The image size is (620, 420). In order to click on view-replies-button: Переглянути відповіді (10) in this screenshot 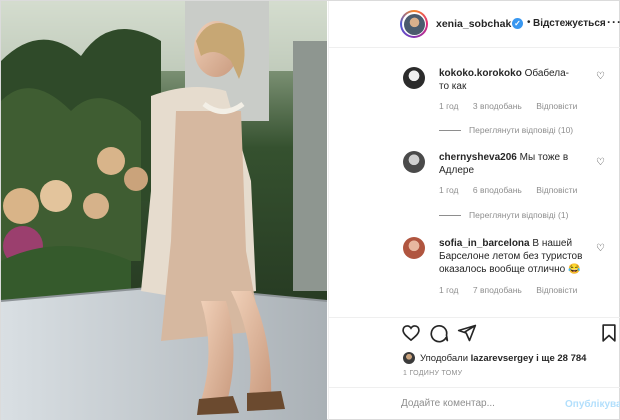, I will do `click(506, 130)`.